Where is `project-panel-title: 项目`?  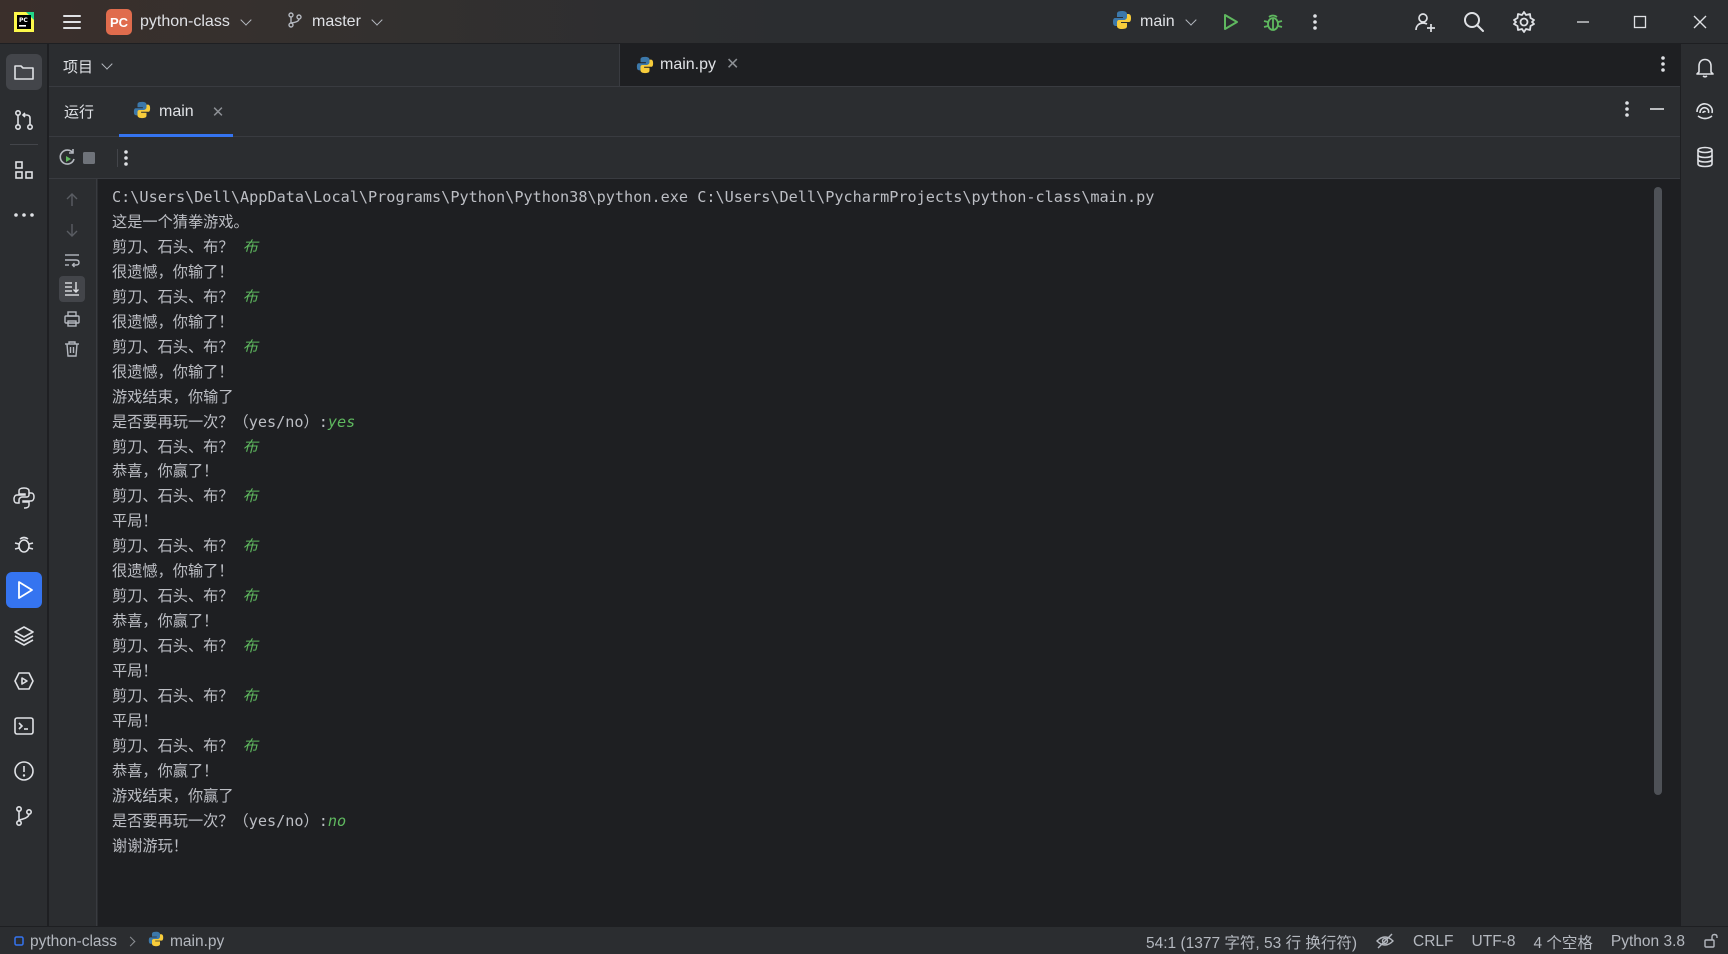
project-panel-title: 项目 is located at coordinates (78, 67).